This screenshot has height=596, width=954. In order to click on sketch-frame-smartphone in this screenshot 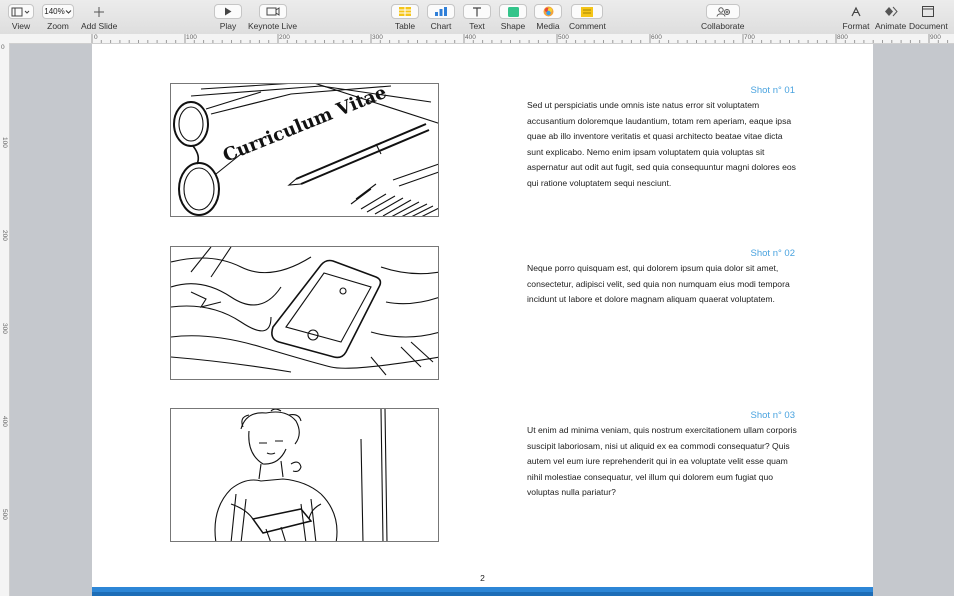, I will do `click(304, 313)`.